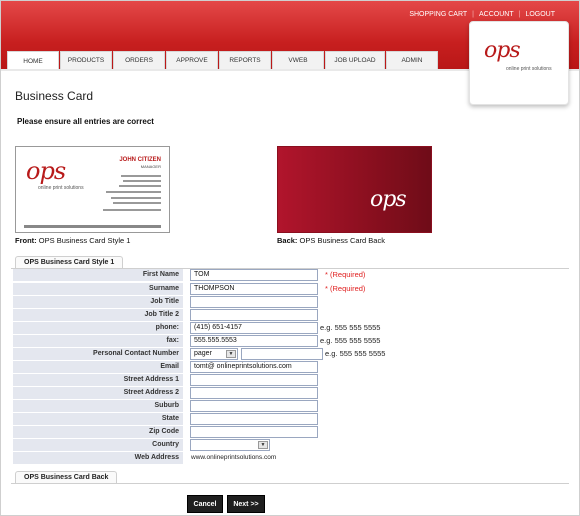 Image resolution: width=580 pixels, height=516 pixels. Describe the element at coordinates (254, 432) in the screenshot. I see `zip-input` at that location.